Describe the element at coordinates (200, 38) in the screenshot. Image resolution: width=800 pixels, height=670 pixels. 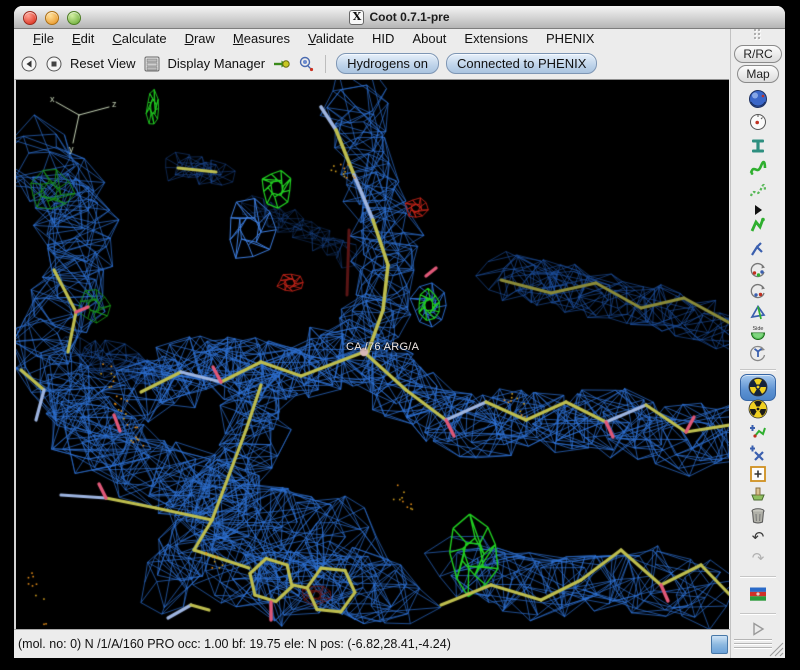
I see `menu-draw: Draw` at that location.